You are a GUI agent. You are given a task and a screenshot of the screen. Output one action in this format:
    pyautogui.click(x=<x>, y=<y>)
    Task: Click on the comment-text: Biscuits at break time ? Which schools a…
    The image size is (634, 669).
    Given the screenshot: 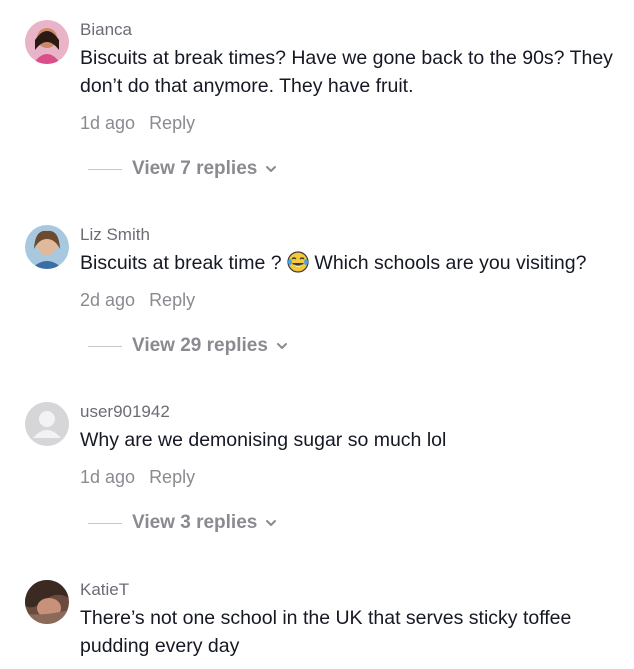 What is the action you would take?
    pyautogui.click(x=354, y=263)
    